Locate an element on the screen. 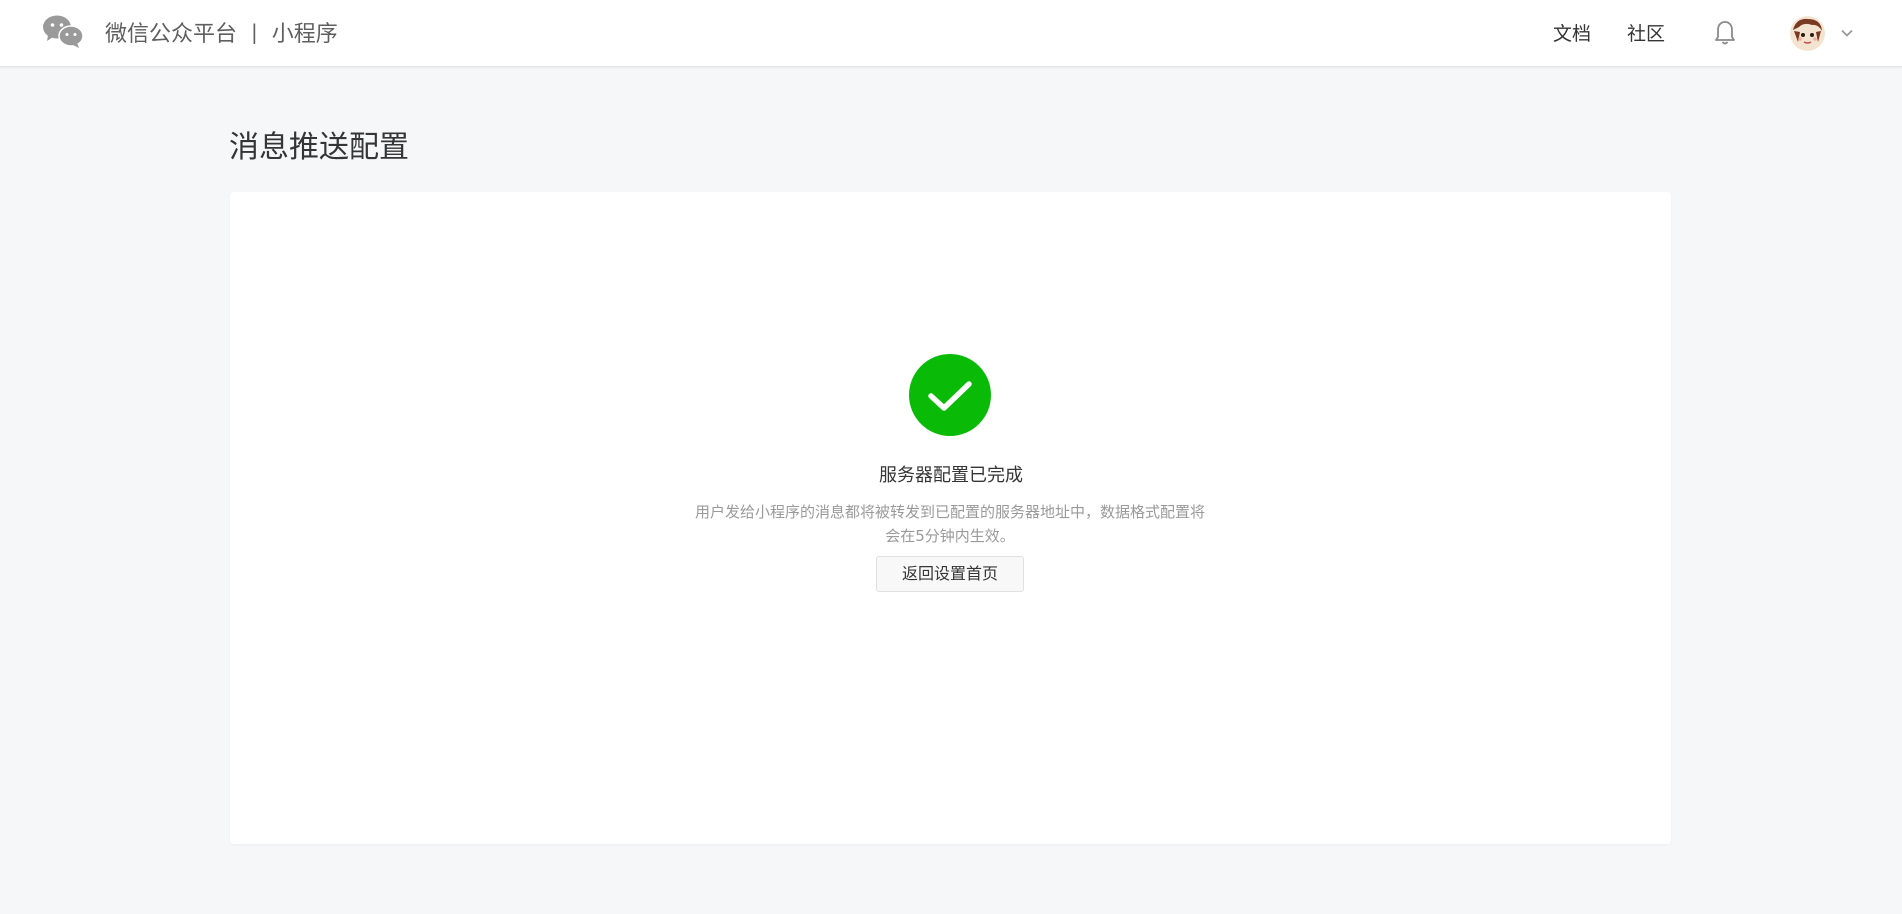 The width and height of the screenshot is (1902, 914). avatar is located at coordinates (1807, 33).